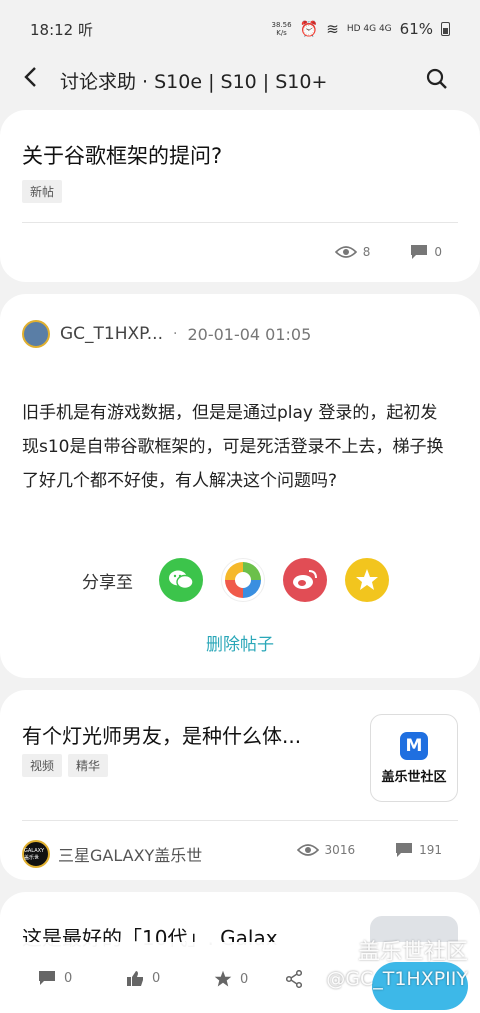 This screenshot has width=480, height=1013. I want to click on post-tag-featured: 精华, so click(88, 765).